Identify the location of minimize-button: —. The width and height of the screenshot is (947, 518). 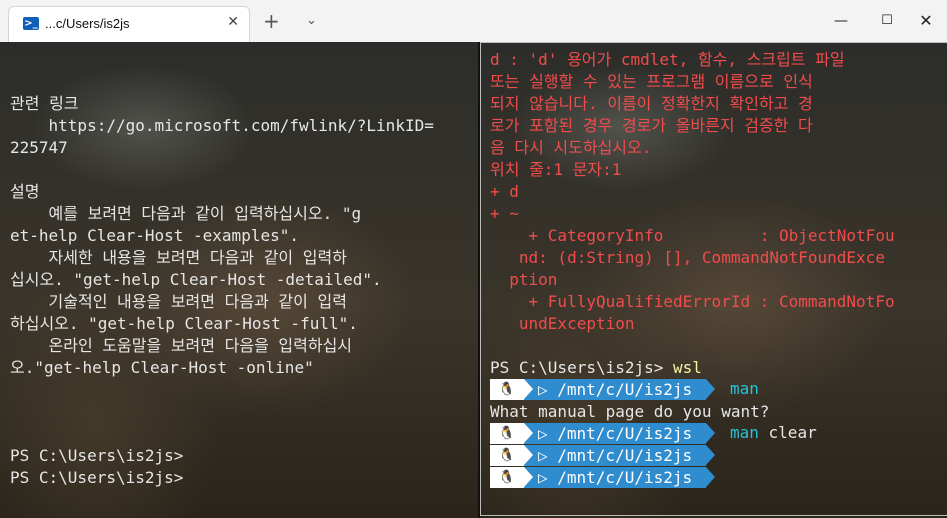
(841, 21).